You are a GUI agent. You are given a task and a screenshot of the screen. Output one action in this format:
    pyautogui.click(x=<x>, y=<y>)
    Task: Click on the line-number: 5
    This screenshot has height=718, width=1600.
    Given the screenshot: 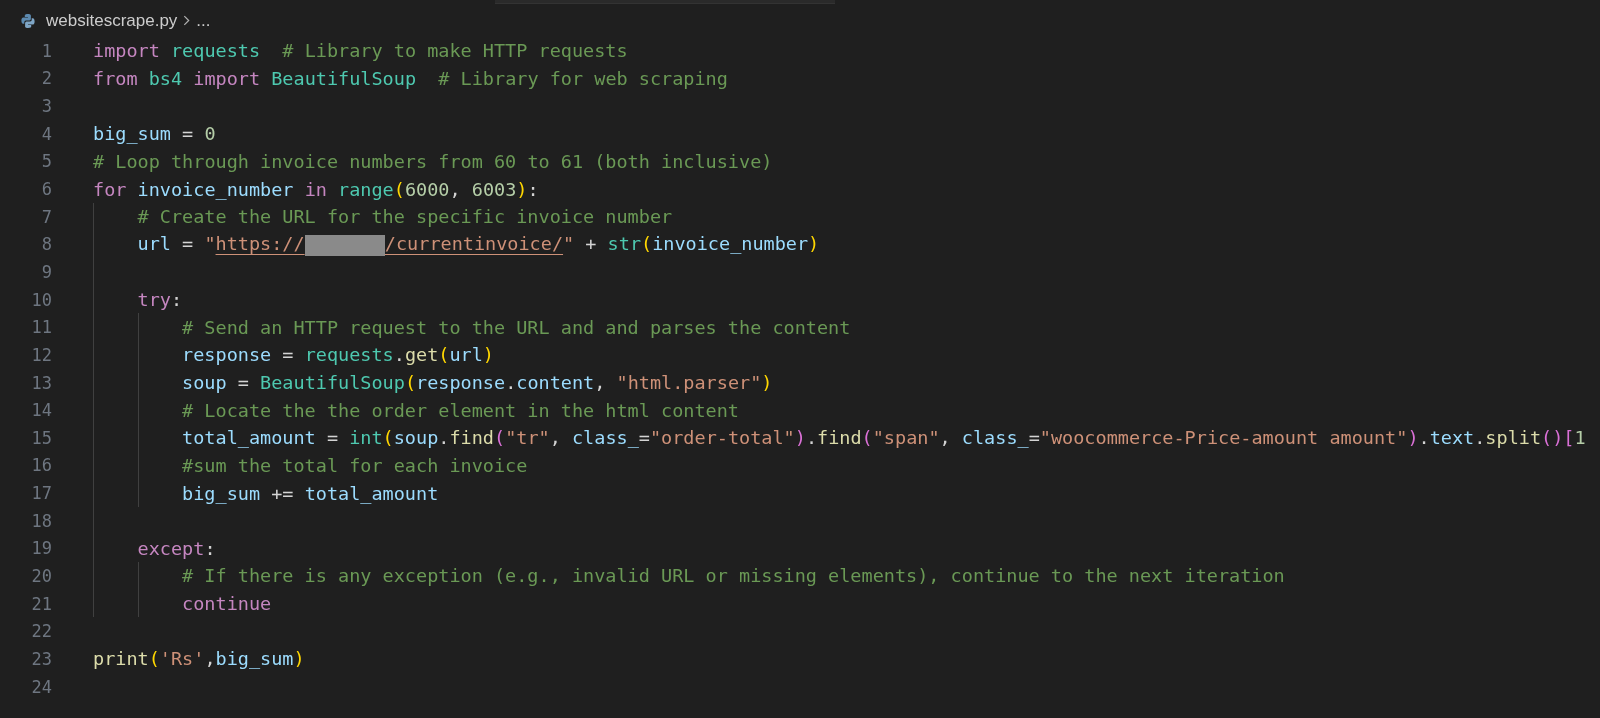 What is the action you would take?
    pyautogui.click(x=46, y=161)
    